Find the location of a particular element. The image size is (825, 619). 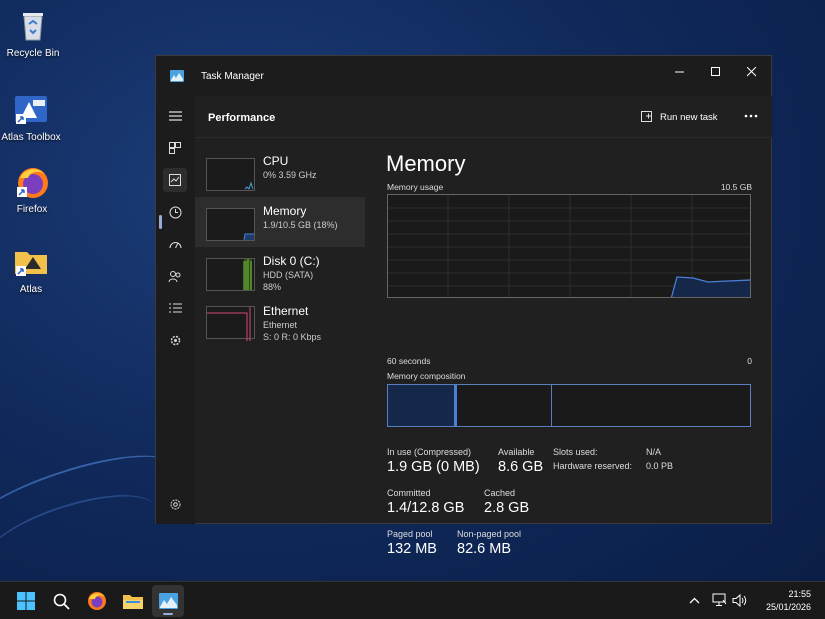

users-icon is located at coordinates (174, 276).